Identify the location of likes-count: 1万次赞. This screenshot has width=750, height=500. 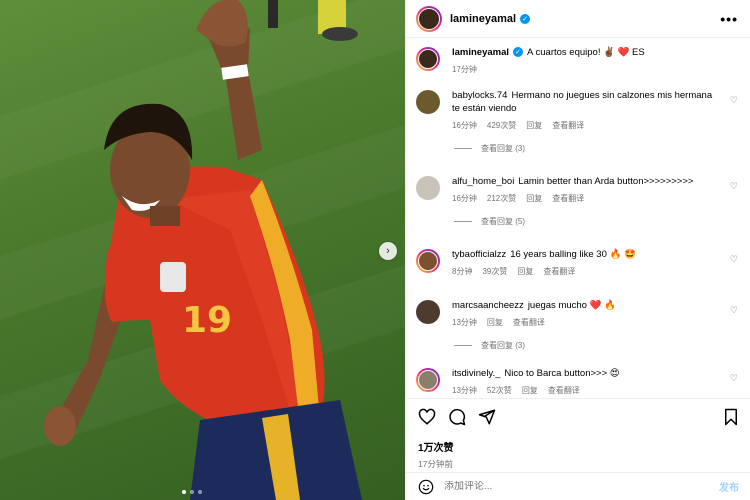
(578, 446).